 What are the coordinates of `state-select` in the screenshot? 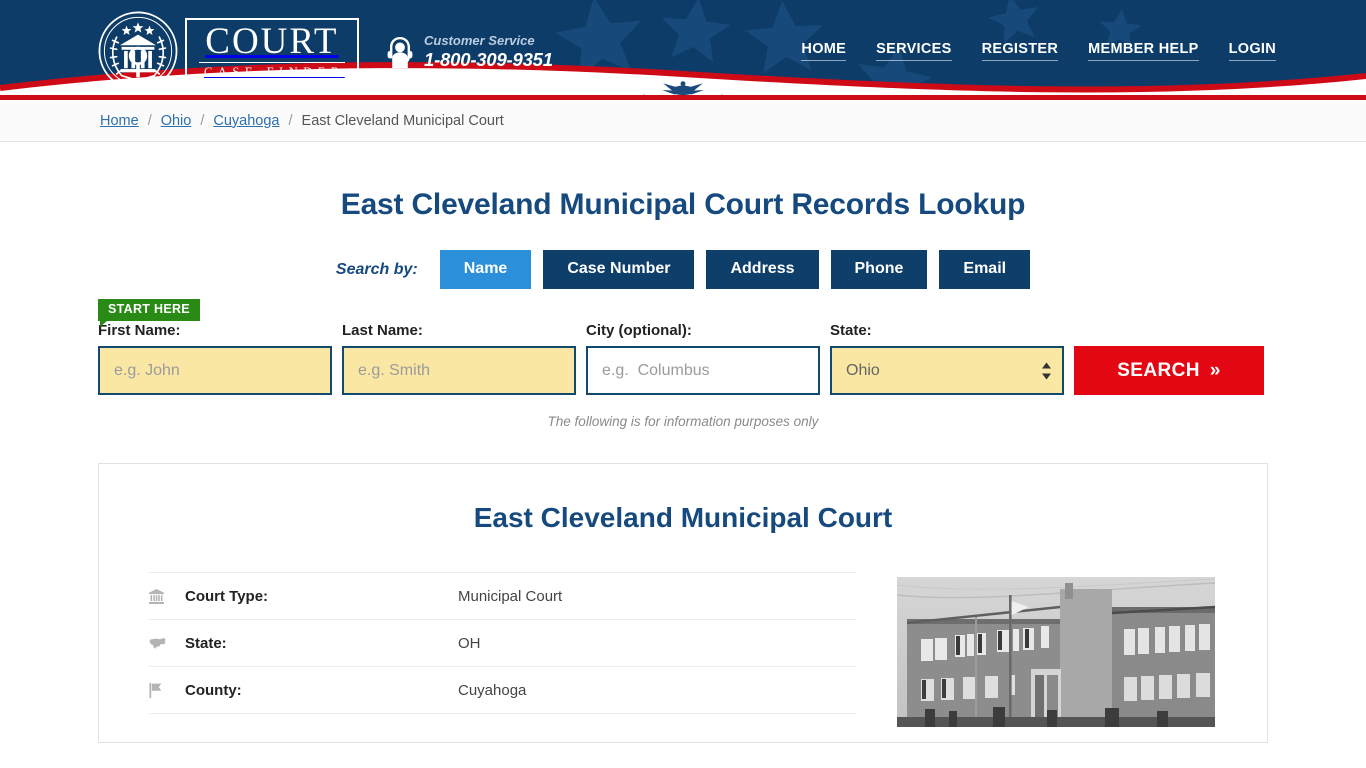 It's located at (947, 370).